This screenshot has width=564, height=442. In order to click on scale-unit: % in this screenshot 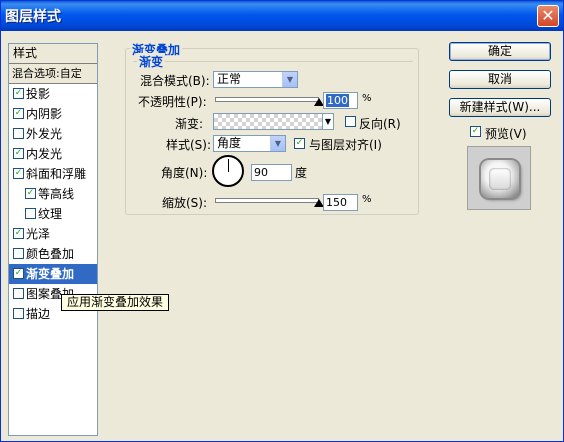, I will do `click(367, 199)`.